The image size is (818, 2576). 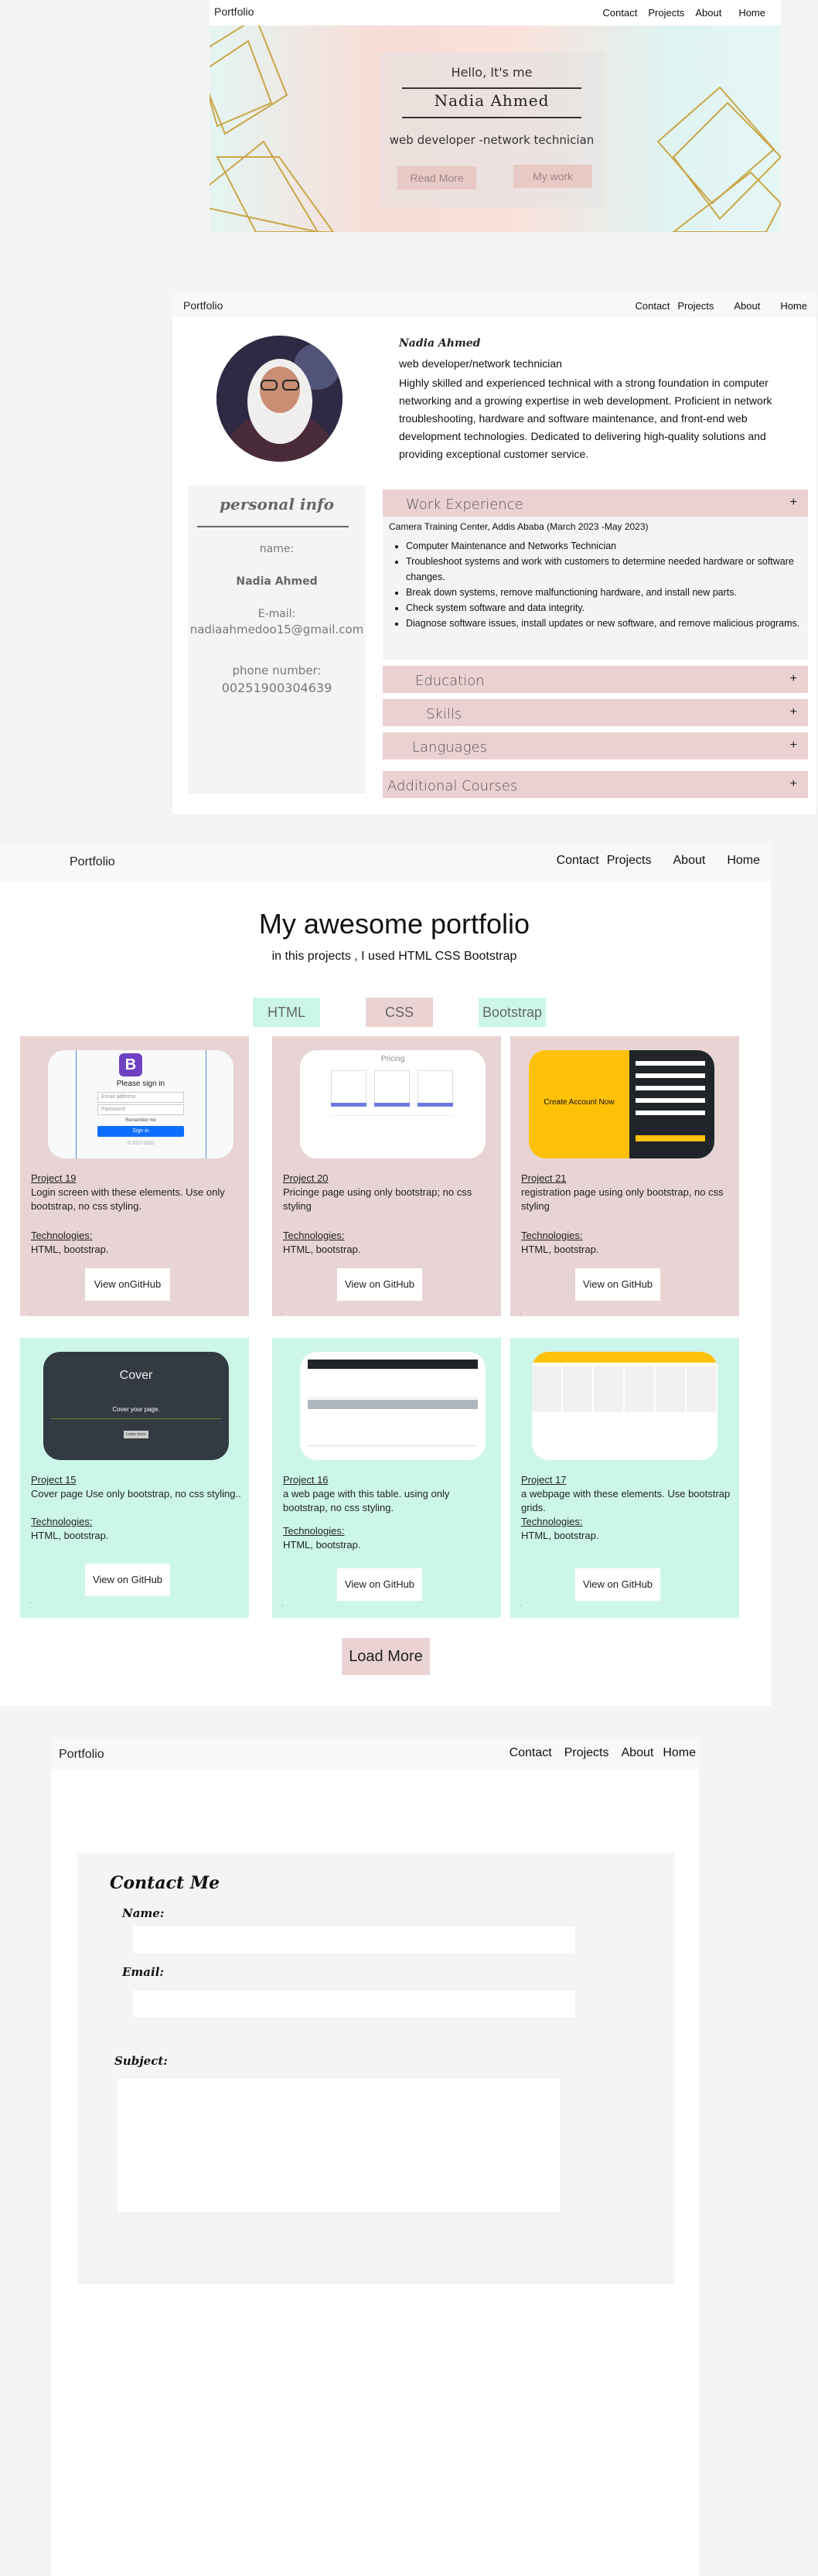 What do you see at coordinates (273, 527) in the screenshot?
I see `personal-info-divider` at bounding box center [273, 527].